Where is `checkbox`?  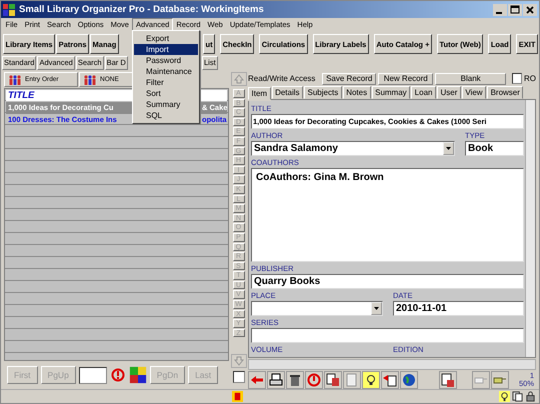 checkbox is located at coordinates (238, 377).